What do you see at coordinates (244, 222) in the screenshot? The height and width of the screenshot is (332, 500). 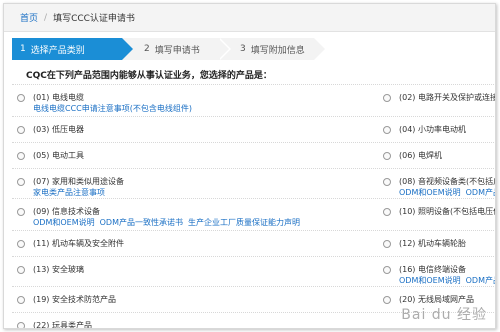 I see `product-info-link: 生产企业工厂质量保证能力声明` at bounding box center [244, 222].